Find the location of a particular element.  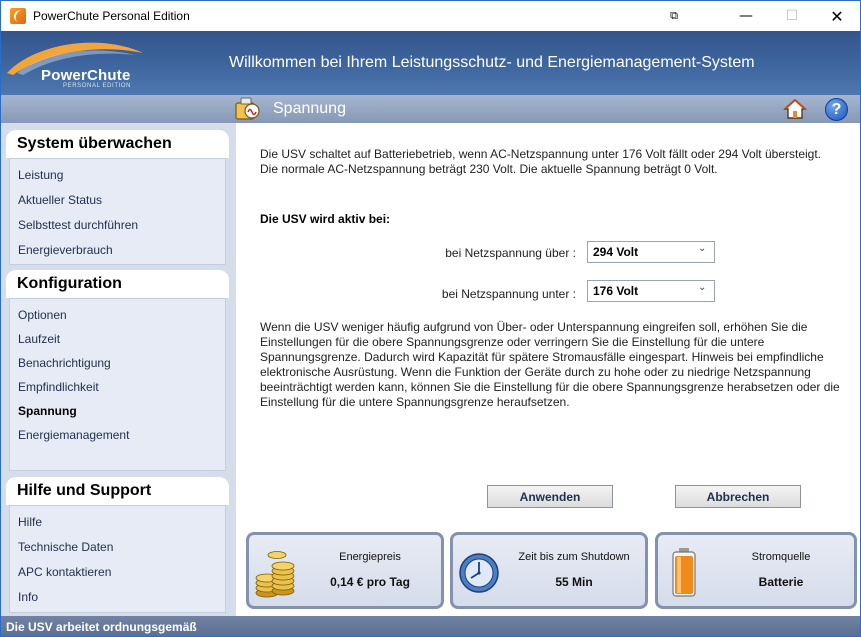

sidebar-item-energiemanagement: Energiemanagement is located at coordinates (73, 435).